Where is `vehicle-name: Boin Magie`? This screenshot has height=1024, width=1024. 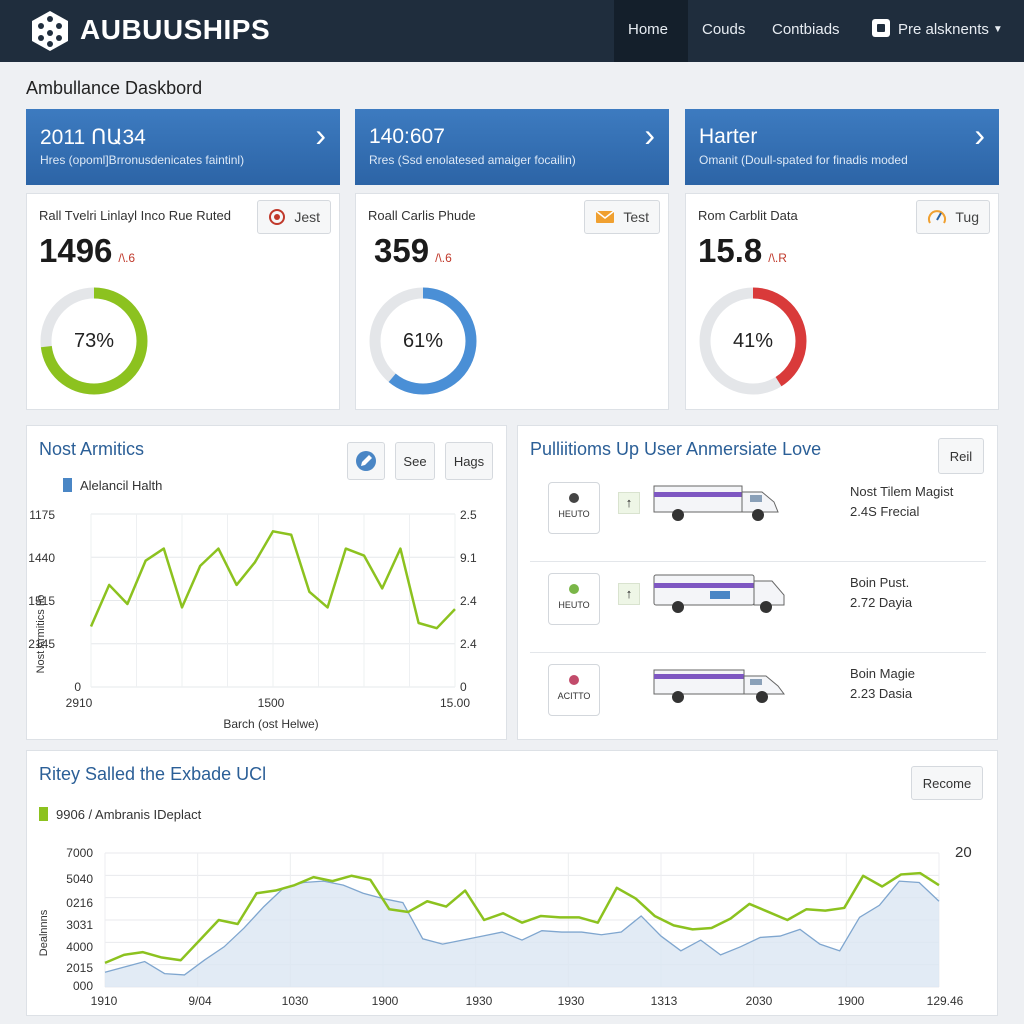
vehicle-name: Boin Magie is located at coordinates (883, 673).